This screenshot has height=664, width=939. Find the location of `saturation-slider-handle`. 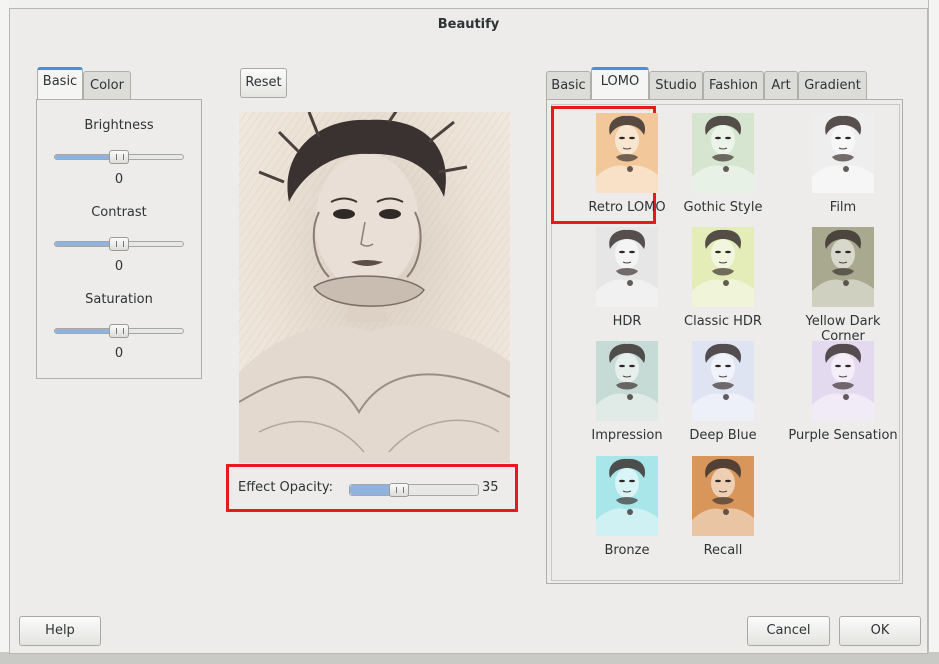

saturation-slider-handle is located at coordinates (119, 331).